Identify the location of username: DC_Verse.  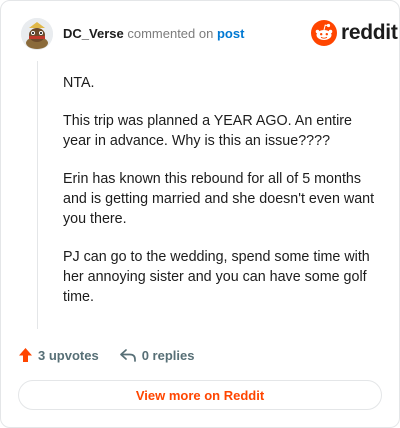
(93, 33).